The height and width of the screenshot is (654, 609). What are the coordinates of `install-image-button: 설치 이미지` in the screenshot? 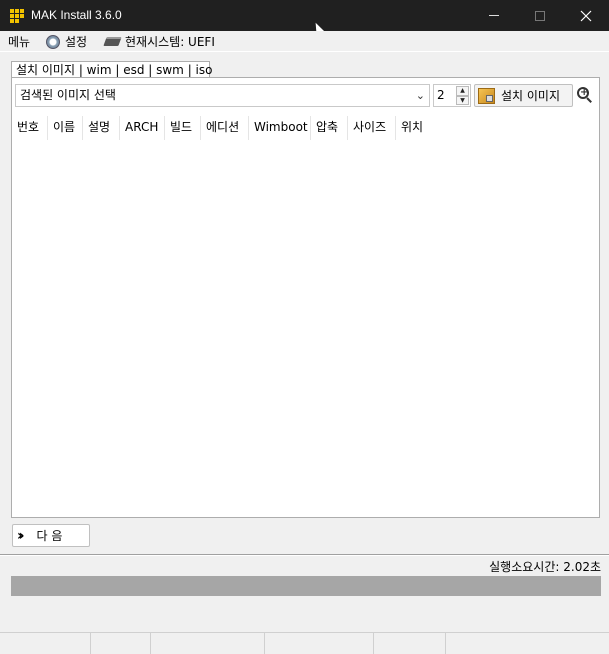 It's located at (523, 95).